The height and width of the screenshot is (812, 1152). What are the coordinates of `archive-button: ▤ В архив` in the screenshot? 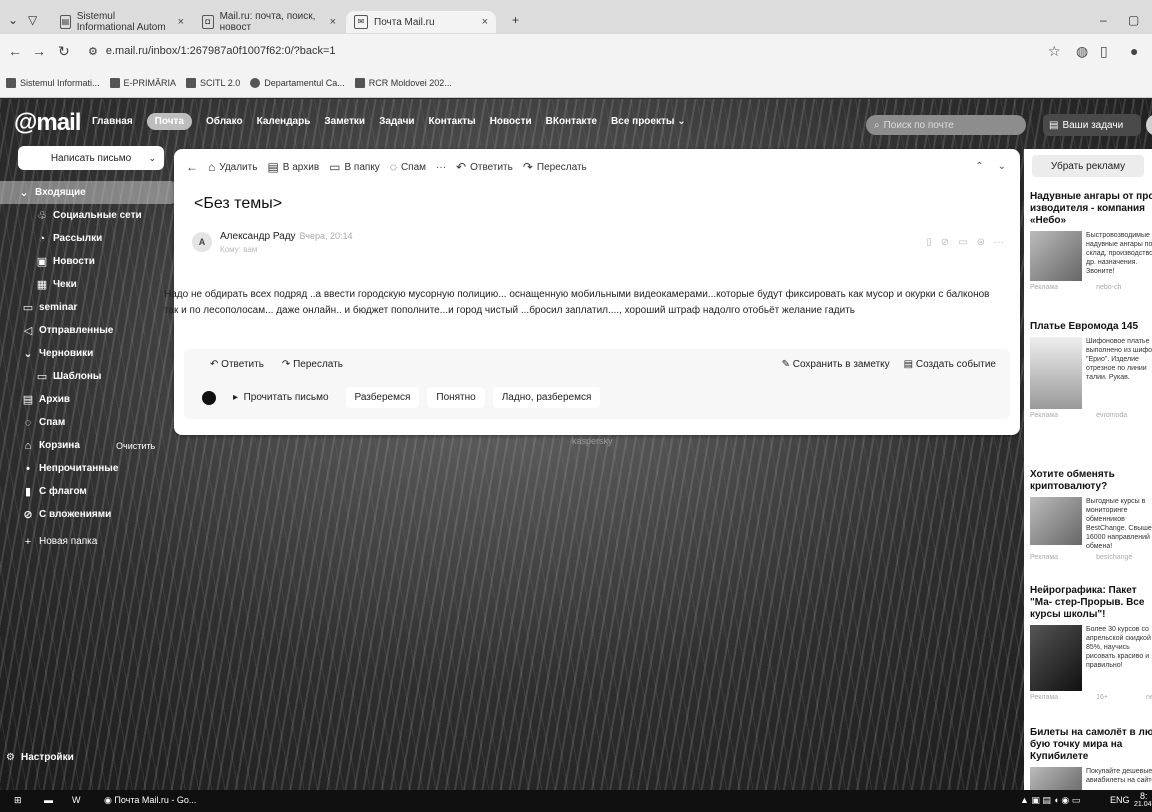 It's located at (293, 167).